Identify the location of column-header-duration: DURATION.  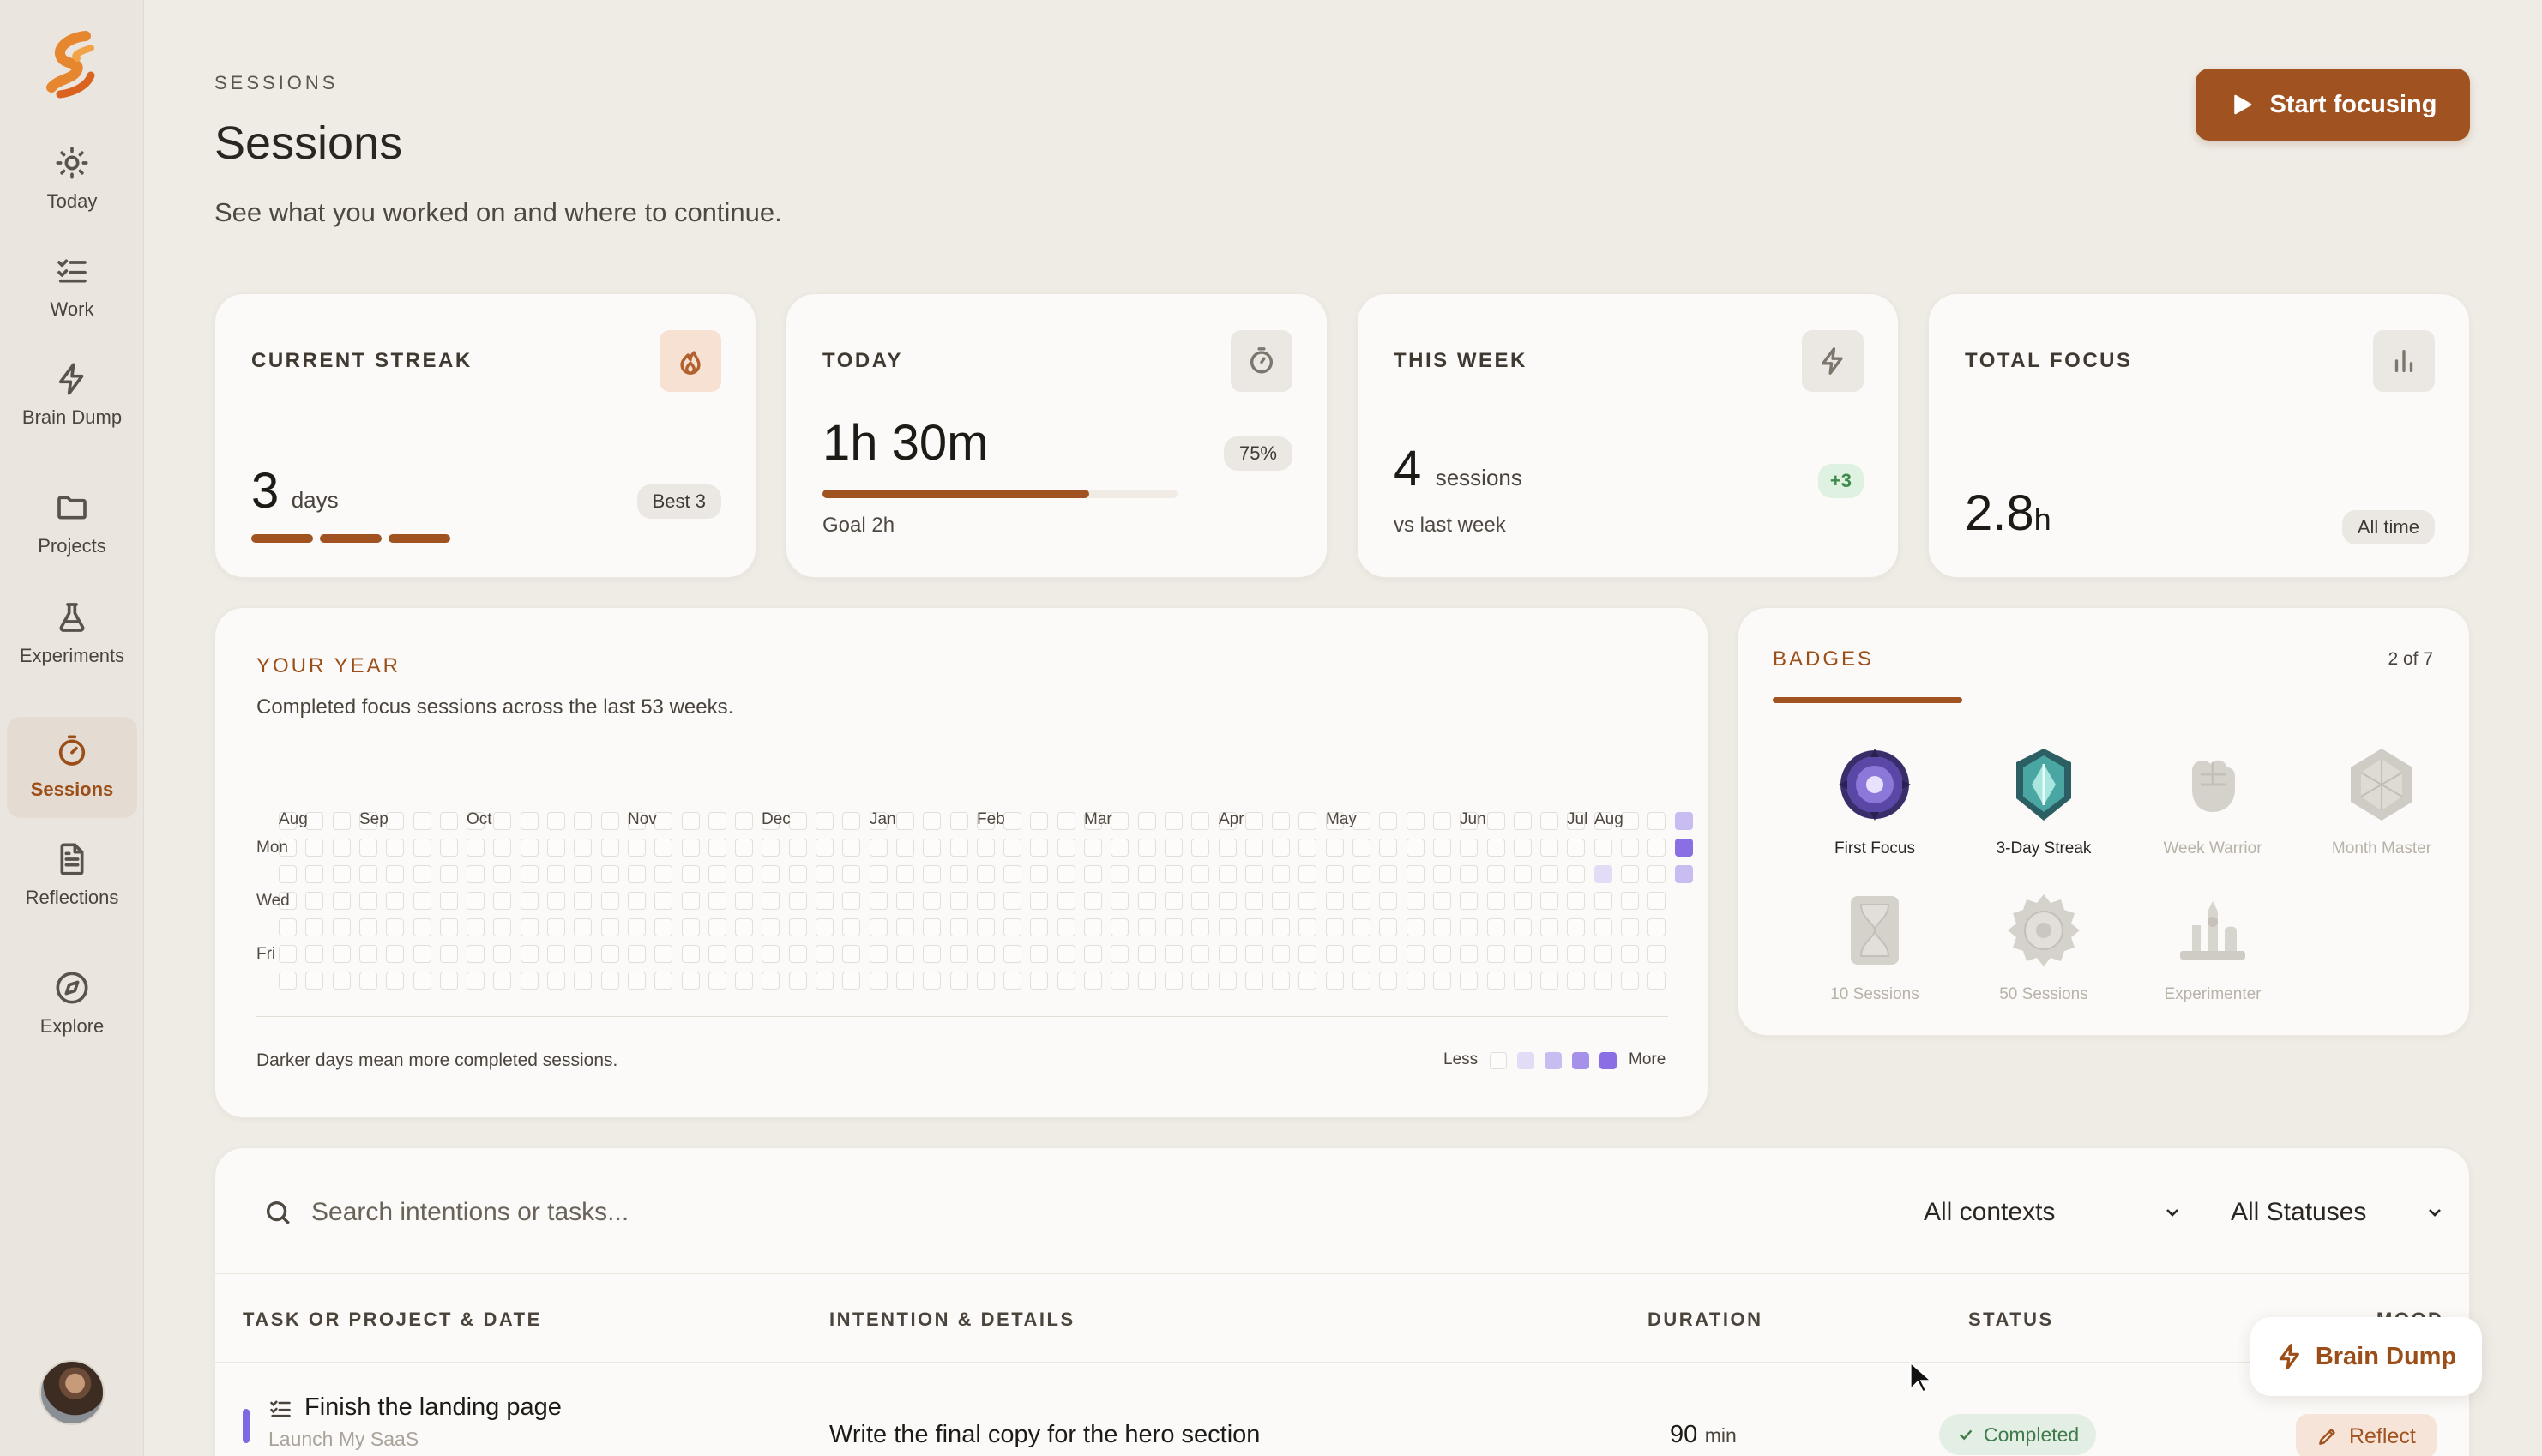
(1705, 1320).